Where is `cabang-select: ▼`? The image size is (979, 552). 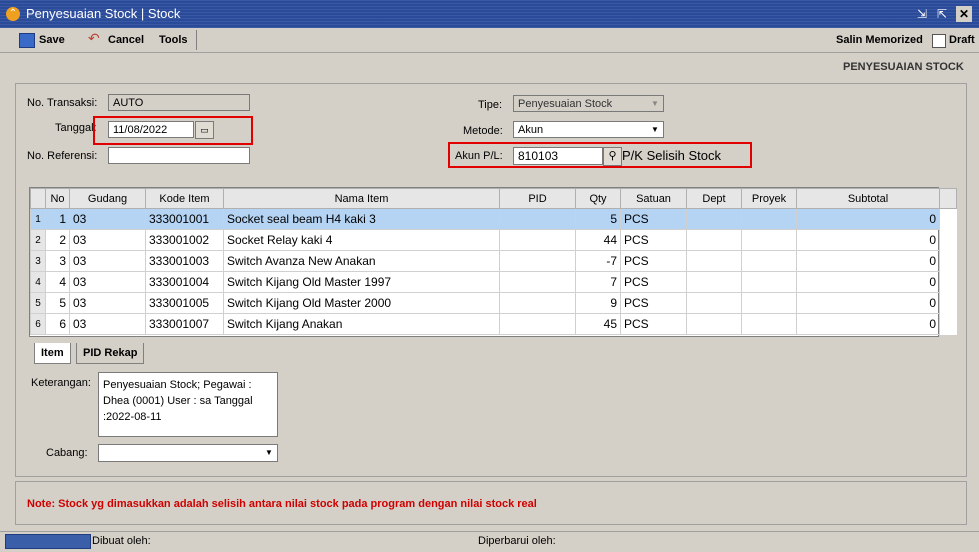
cabang-select: ▼ is located at coordinates (188, 453).